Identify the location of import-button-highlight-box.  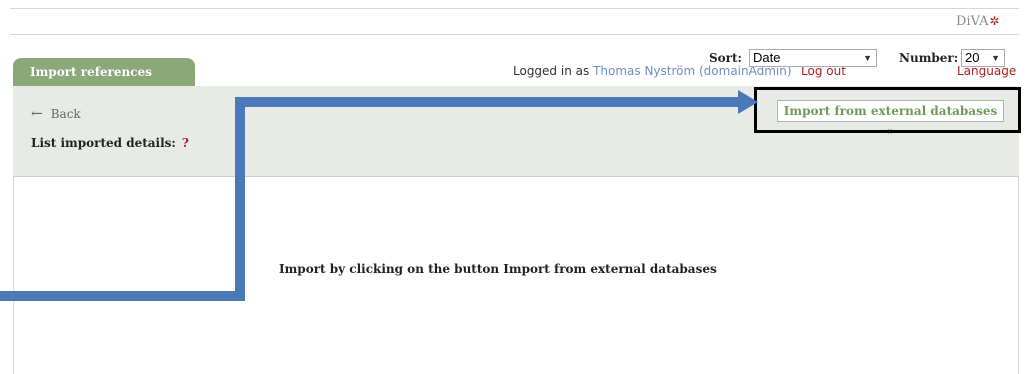
(887, 110).